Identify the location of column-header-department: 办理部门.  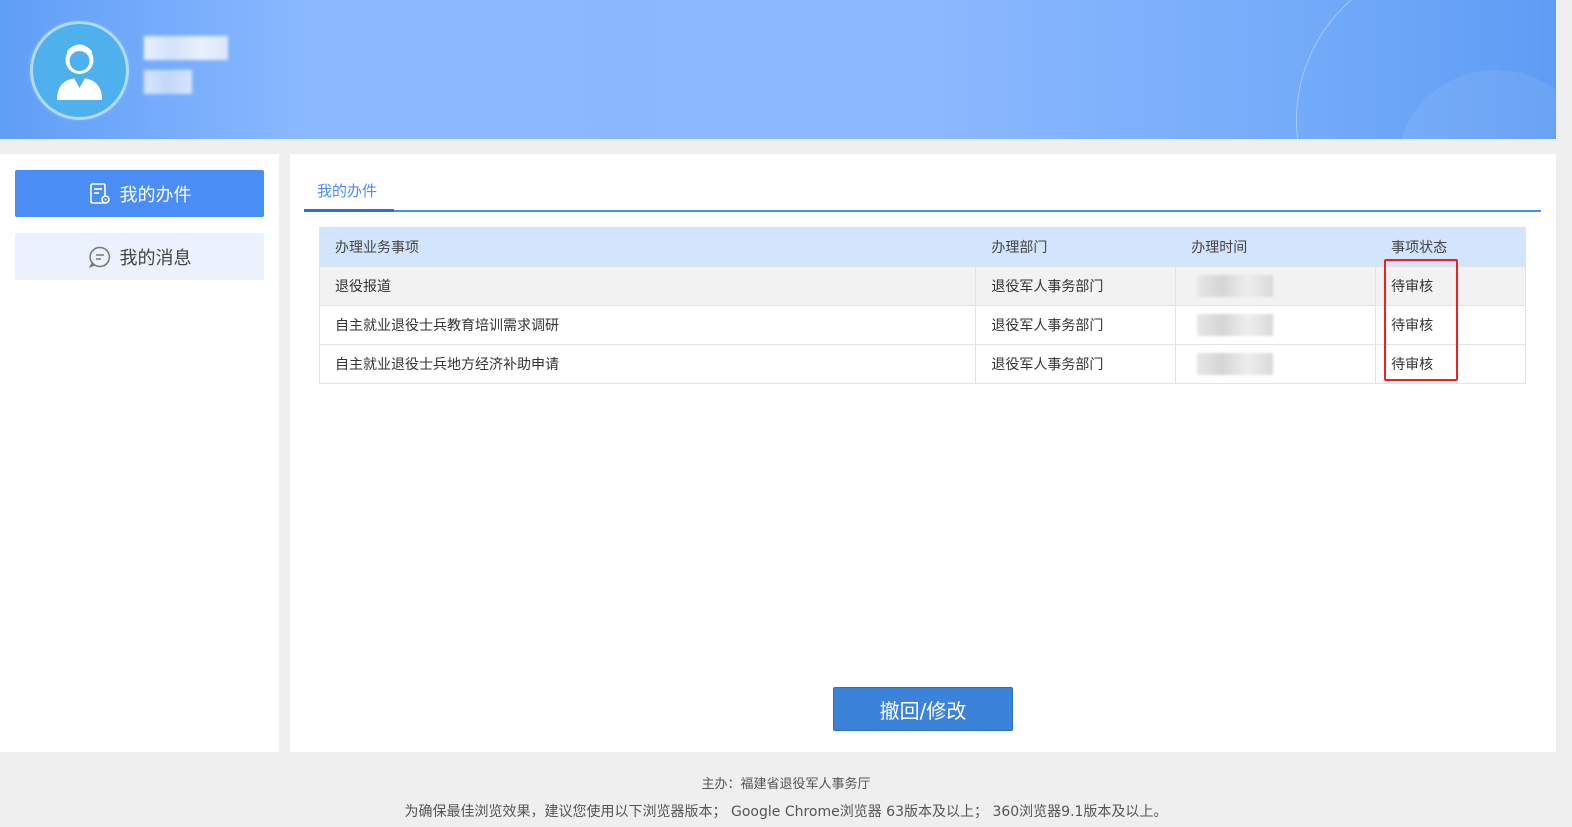
(1076, 247).